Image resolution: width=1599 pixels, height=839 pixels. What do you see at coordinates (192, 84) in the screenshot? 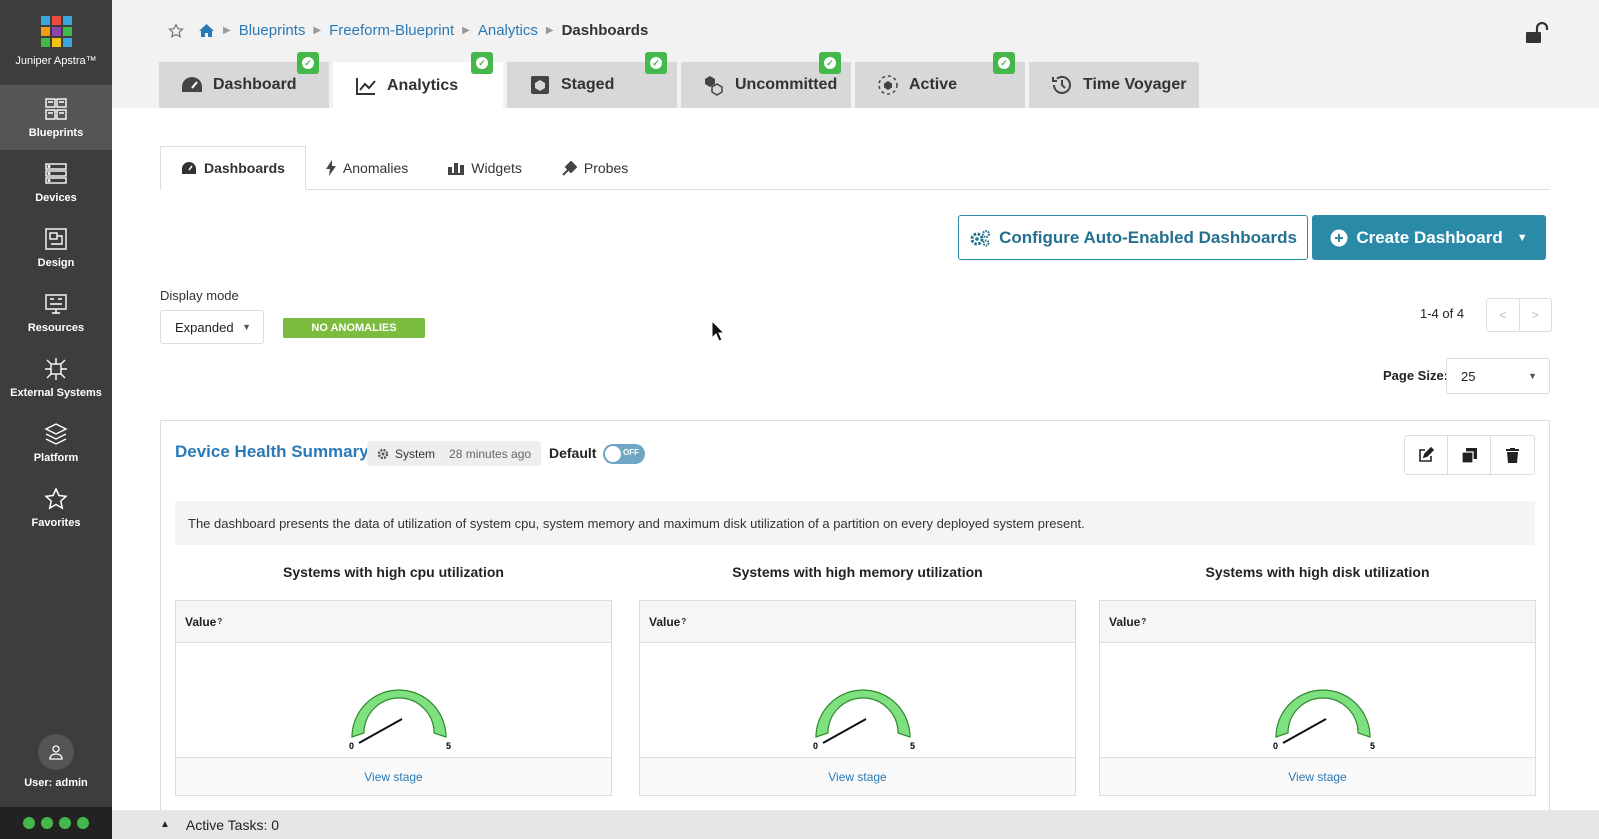
I see `gauge-icon` at bounding box center [192, 84].